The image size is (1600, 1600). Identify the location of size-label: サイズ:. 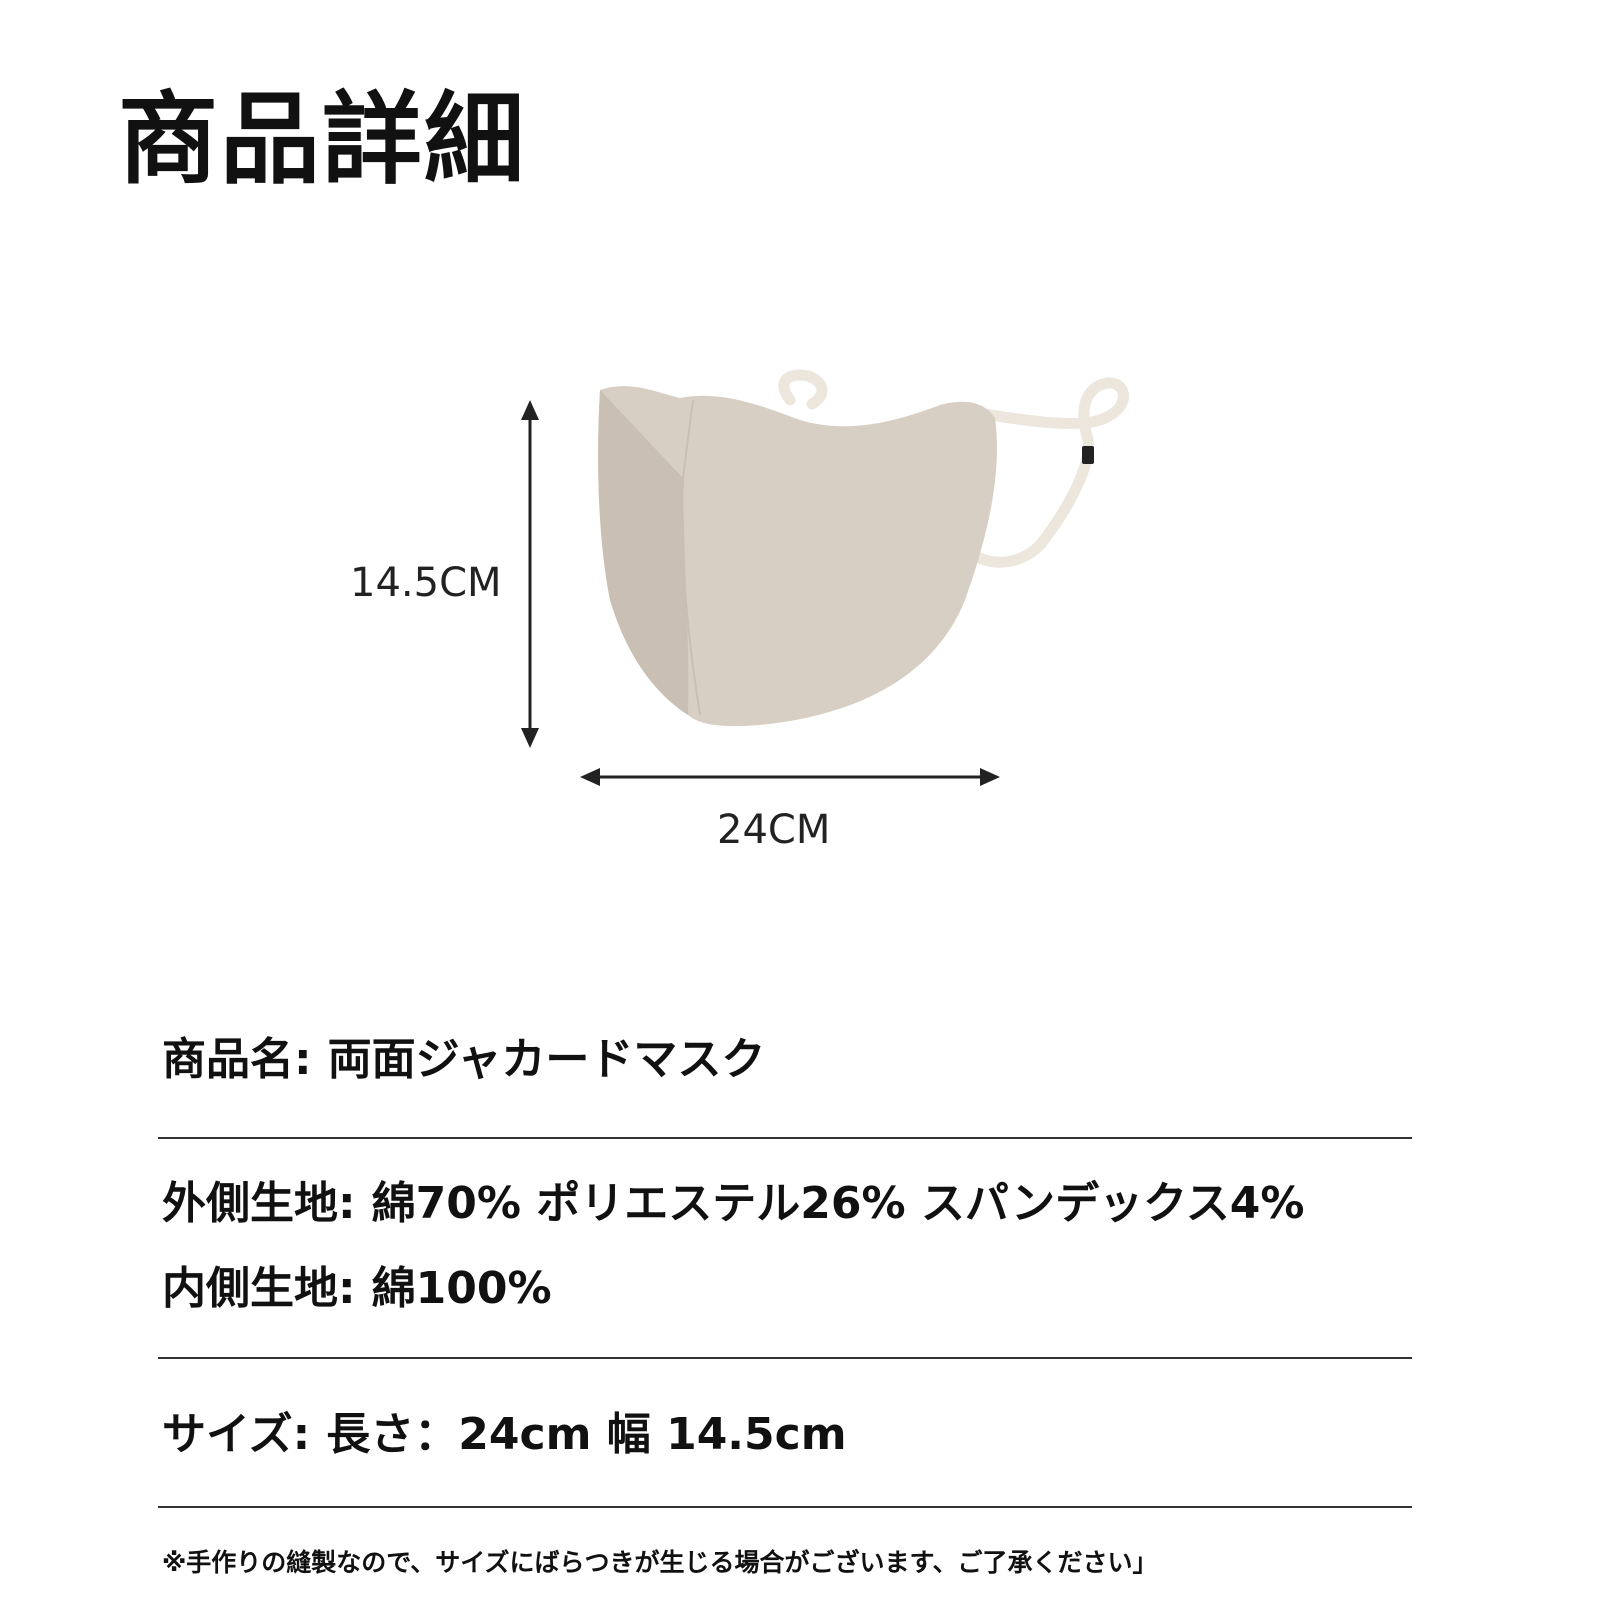
(236, 1434).